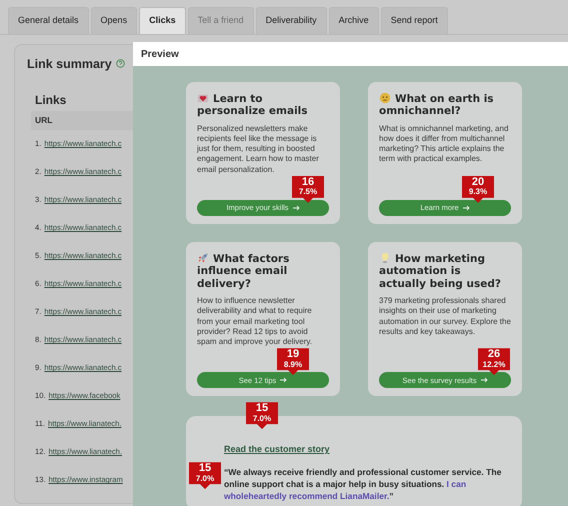  I want to click on click-count: 26, so click(494, 355).